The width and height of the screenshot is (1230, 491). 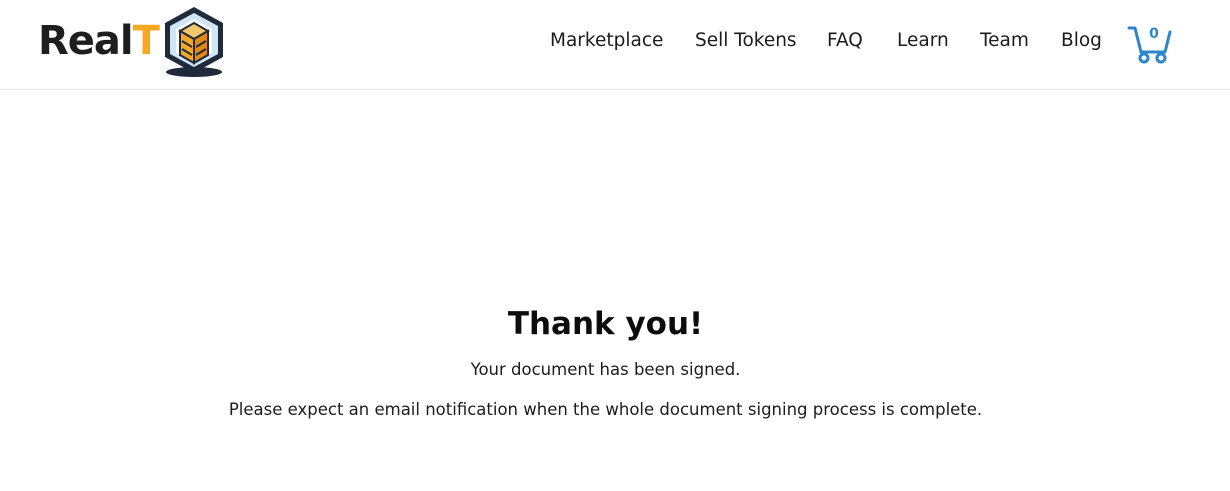 What do you see at coordinates (1081, 41) in the screenshot?
I see `nav-blog: Blog` at bounding box center [1081, 41].